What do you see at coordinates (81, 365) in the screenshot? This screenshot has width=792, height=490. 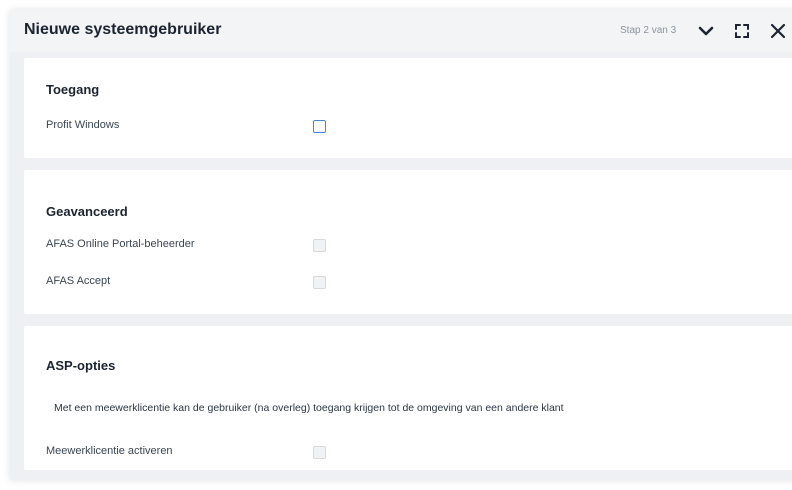 I see `asp-section-title: ASP-opties` at bounding box center [81, 365].